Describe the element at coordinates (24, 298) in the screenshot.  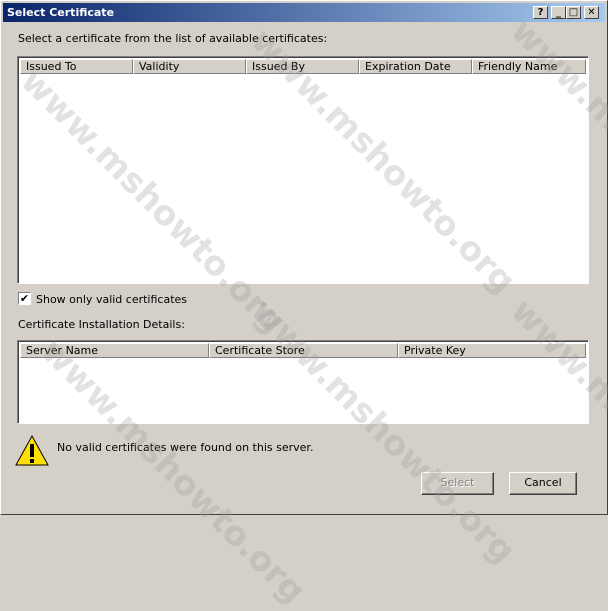
I see `show-valid-checkbox: ✔` at that location.